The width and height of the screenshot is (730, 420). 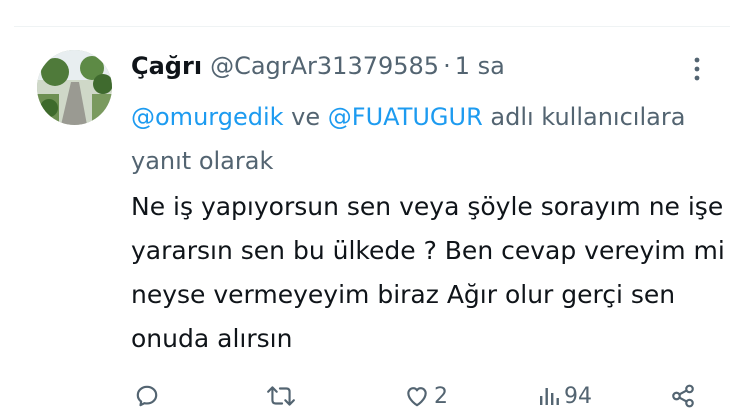 I want to click on divider, so click(x=372, y=26).